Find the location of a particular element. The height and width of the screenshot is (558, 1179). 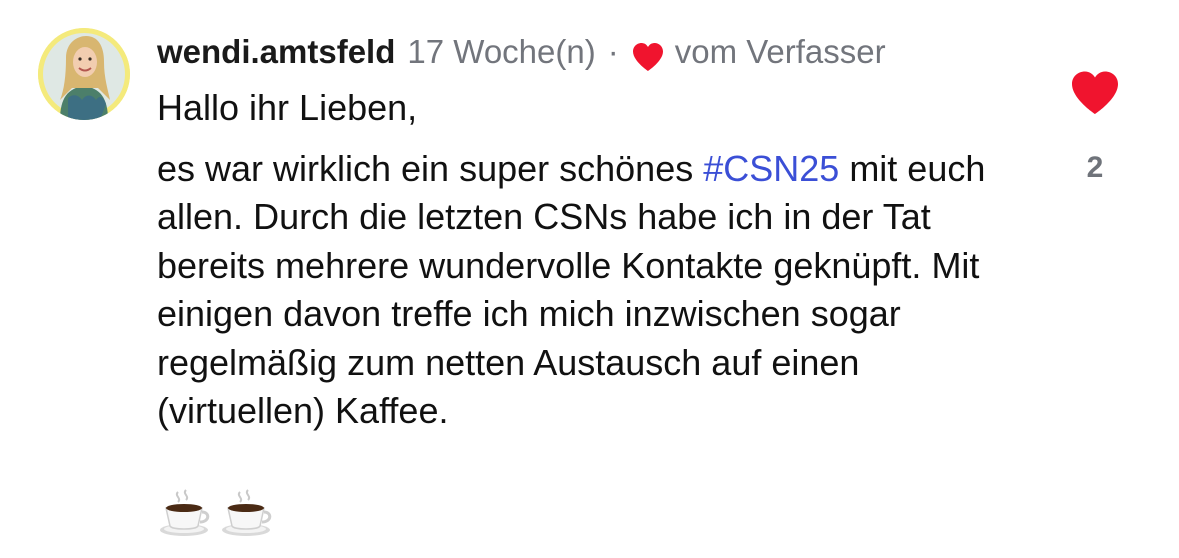

author-heart-icon is located at coordinates (648, 55).